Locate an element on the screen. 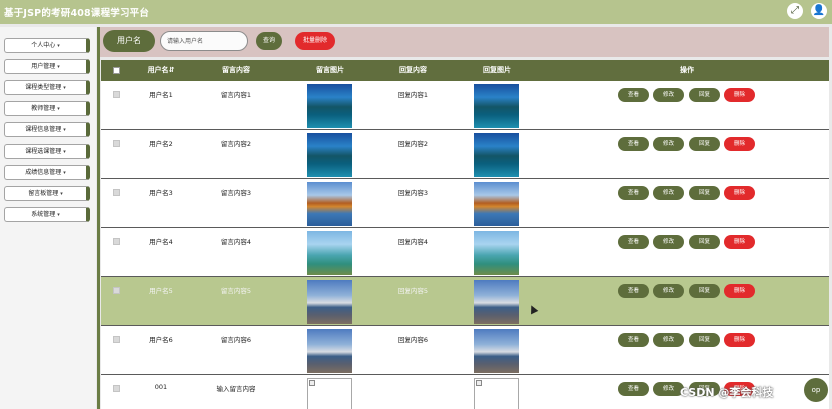 The image size is (832, 409). cell-username: 用户名3 is located at coordinates (161, 193).